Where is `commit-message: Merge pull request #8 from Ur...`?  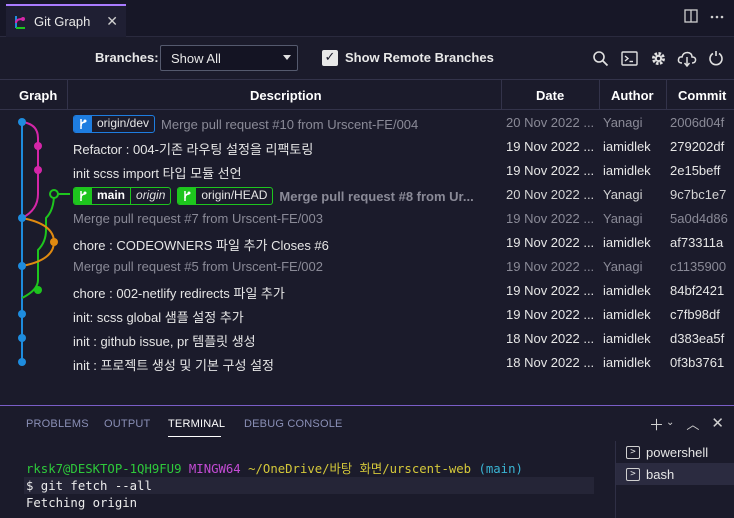
commit-message: Merge pull request #8 from Ur... is located at coordinates (376, 196).